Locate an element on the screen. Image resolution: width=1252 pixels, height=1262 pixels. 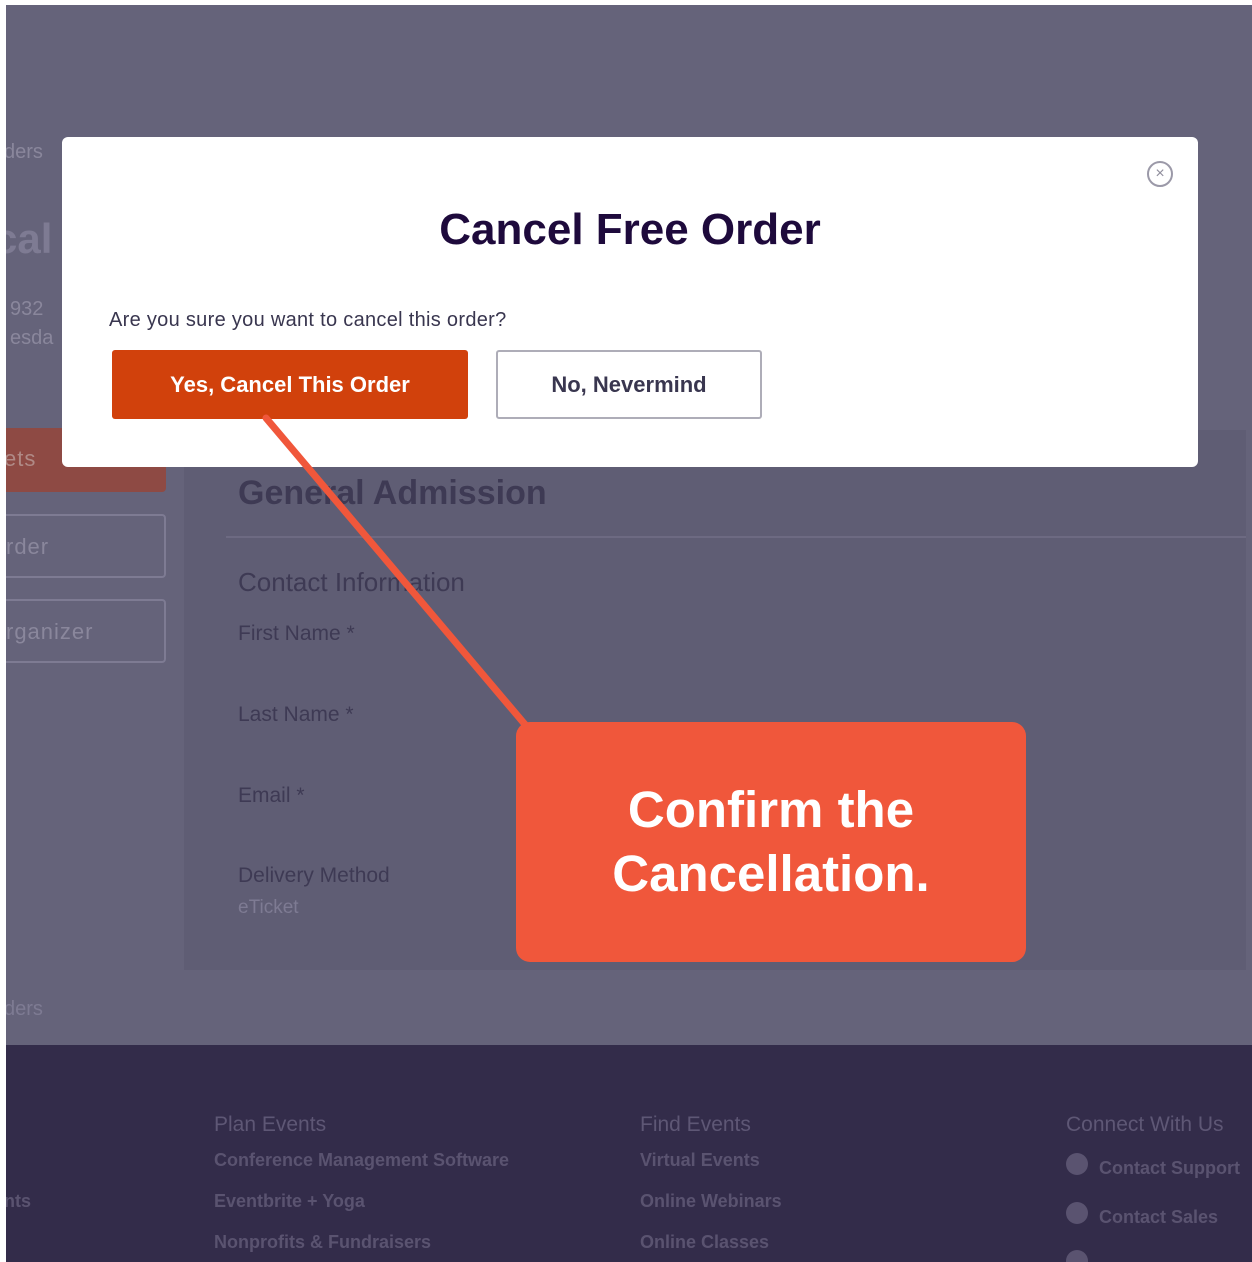
annotation-callout: Confirm the Cancellation. is located at coordinates (771, 842).